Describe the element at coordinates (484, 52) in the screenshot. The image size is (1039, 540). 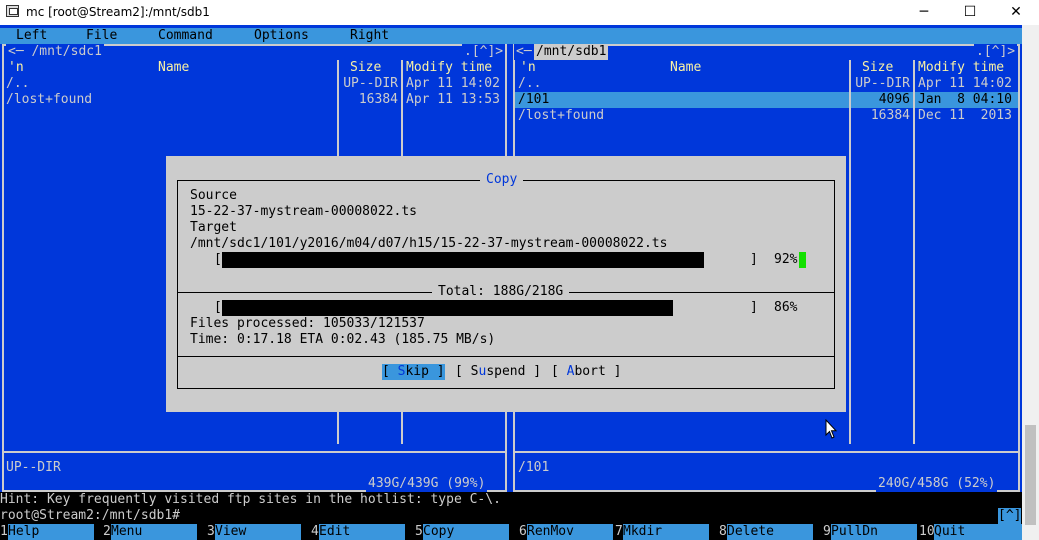
I see `left-panel-title-controls: .[^]>` at that location.